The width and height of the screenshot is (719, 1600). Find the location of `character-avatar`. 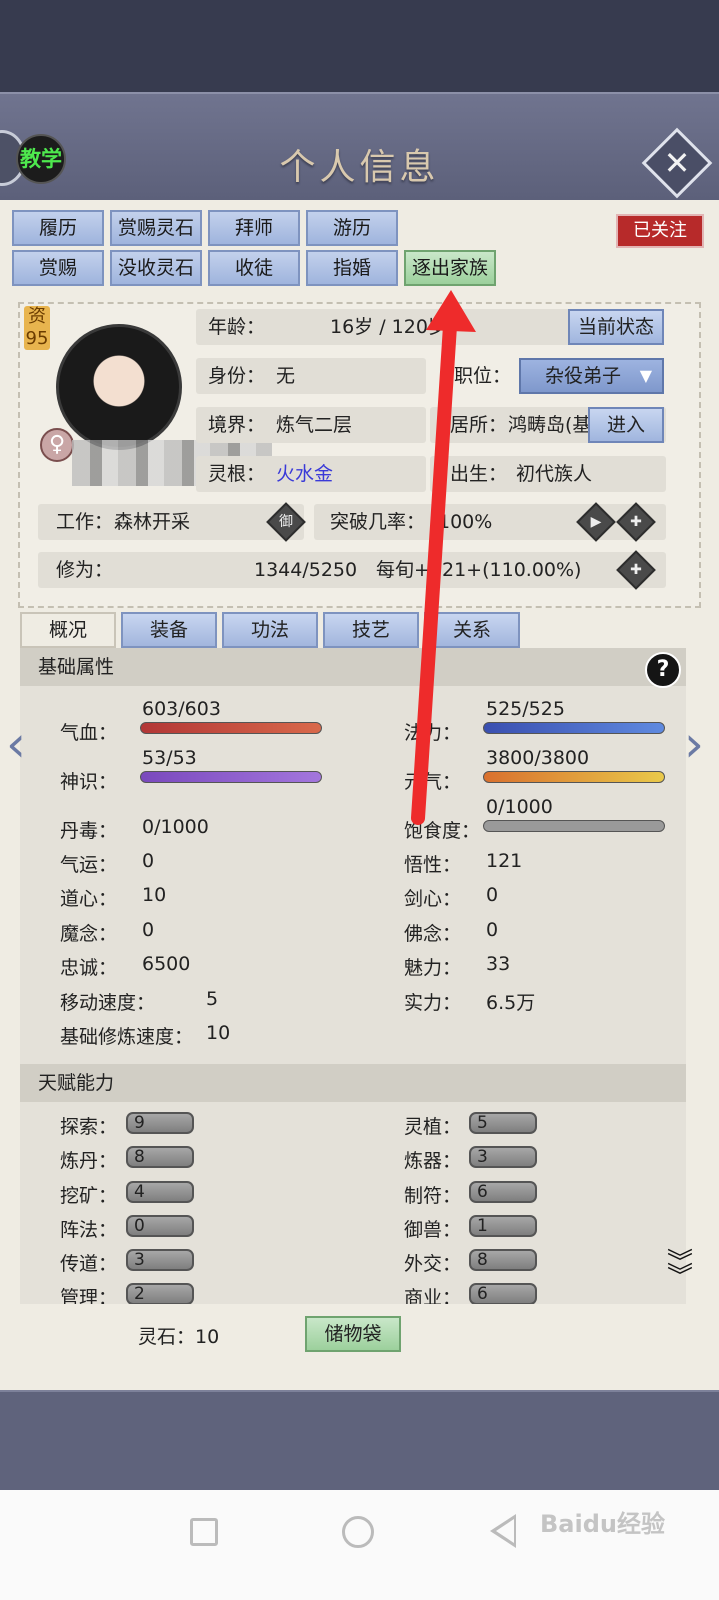

character-avatar is located at coordinates (119, 387).